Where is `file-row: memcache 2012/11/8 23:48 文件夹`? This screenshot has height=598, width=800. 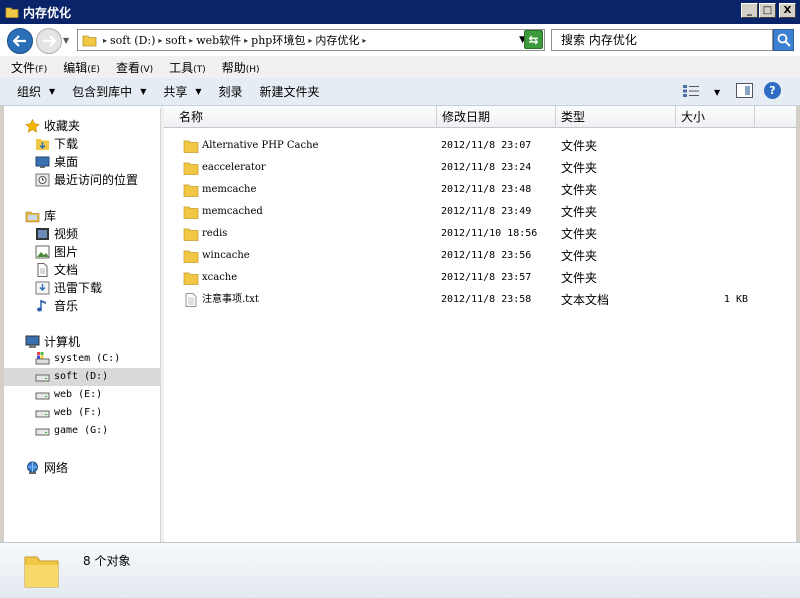
file-row: memcache 2012/11/8 23:48 文件夹 is located at coordinates (464, 190).